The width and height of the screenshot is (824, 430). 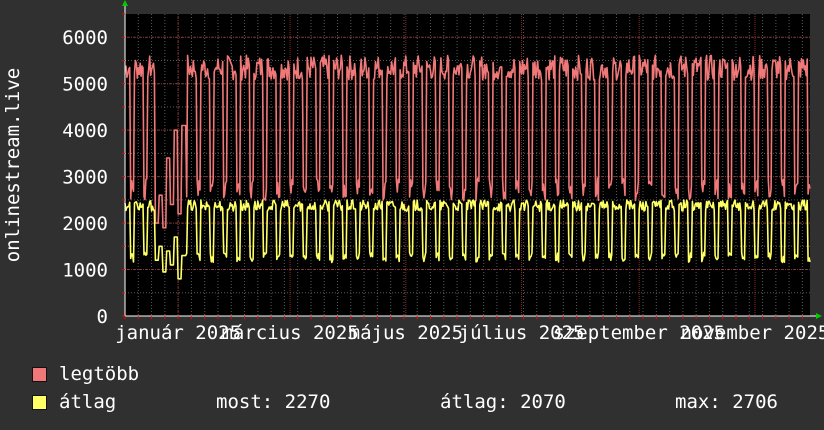 What do you see at coordinates (39, 402) in the screenshot?
I see `legend-swatch-atlag` at bounding box center [39, 402].